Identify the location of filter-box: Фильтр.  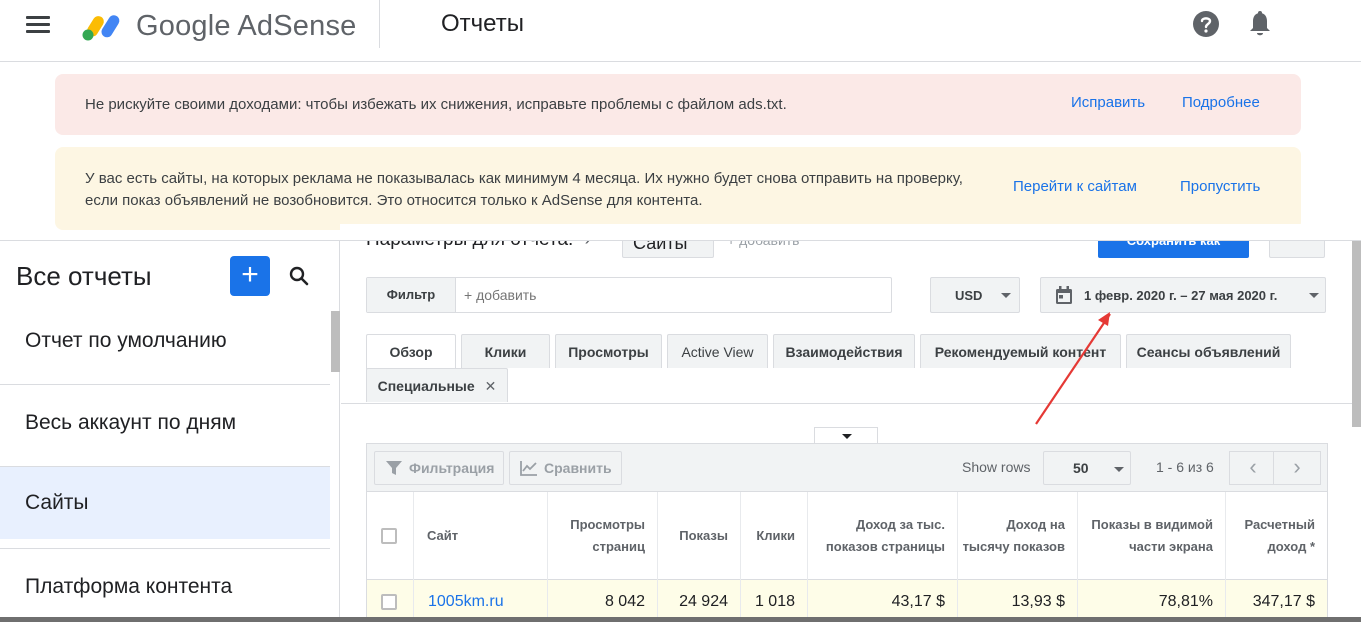
(629, 295).